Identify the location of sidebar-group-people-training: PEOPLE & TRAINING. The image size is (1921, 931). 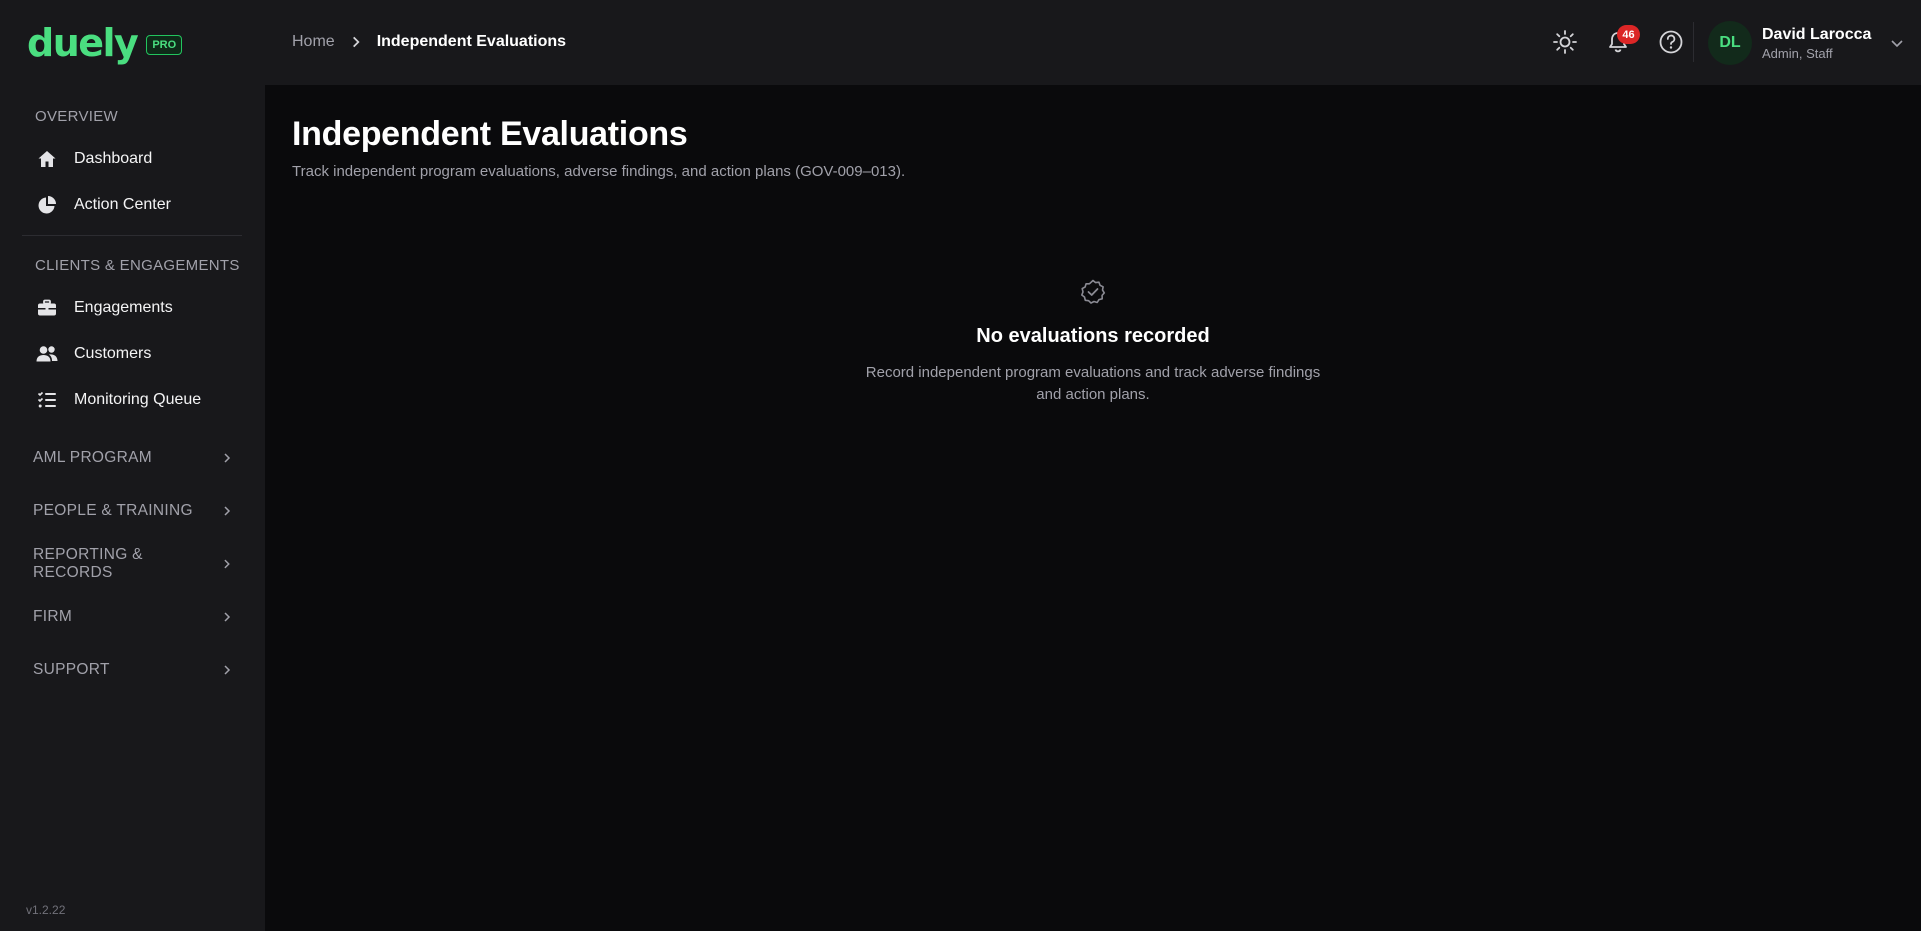
(133, 511).